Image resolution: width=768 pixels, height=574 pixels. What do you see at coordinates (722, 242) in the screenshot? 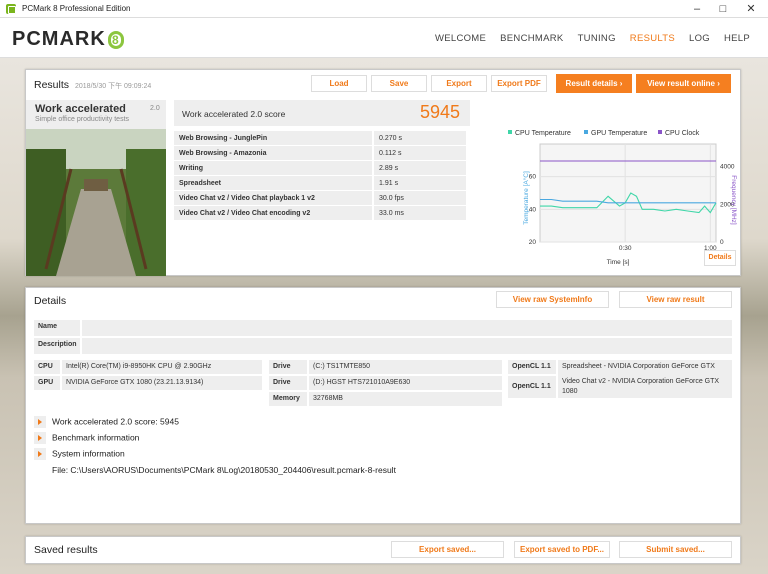
I see `y-right-tick-label: 0` at bounding box center [722, 242].